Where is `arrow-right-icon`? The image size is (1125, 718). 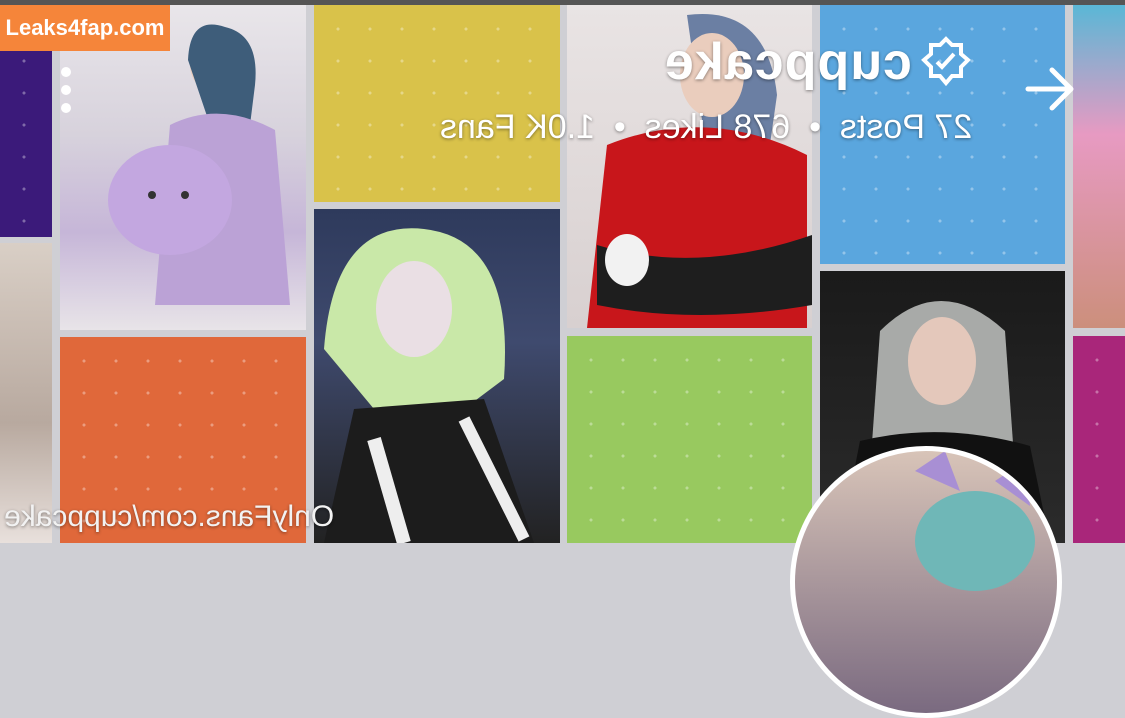 arrow-right-icon is located at coordinates (1049, 89).